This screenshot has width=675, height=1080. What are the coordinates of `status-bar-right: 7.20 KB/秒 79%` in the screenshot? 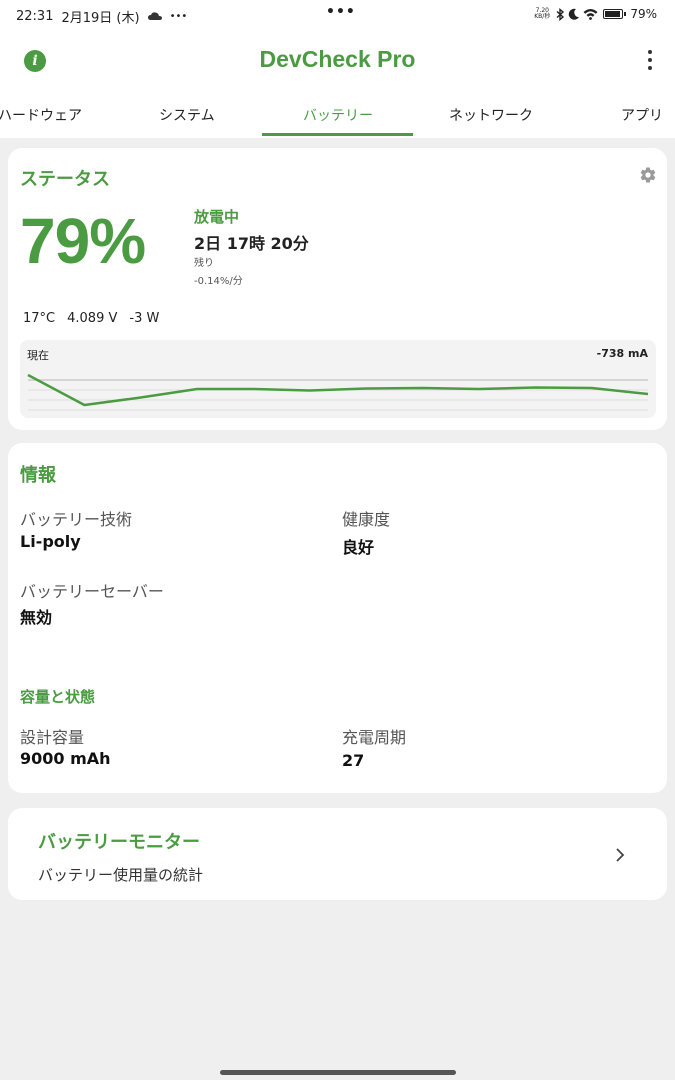 It's located at (595, 14).